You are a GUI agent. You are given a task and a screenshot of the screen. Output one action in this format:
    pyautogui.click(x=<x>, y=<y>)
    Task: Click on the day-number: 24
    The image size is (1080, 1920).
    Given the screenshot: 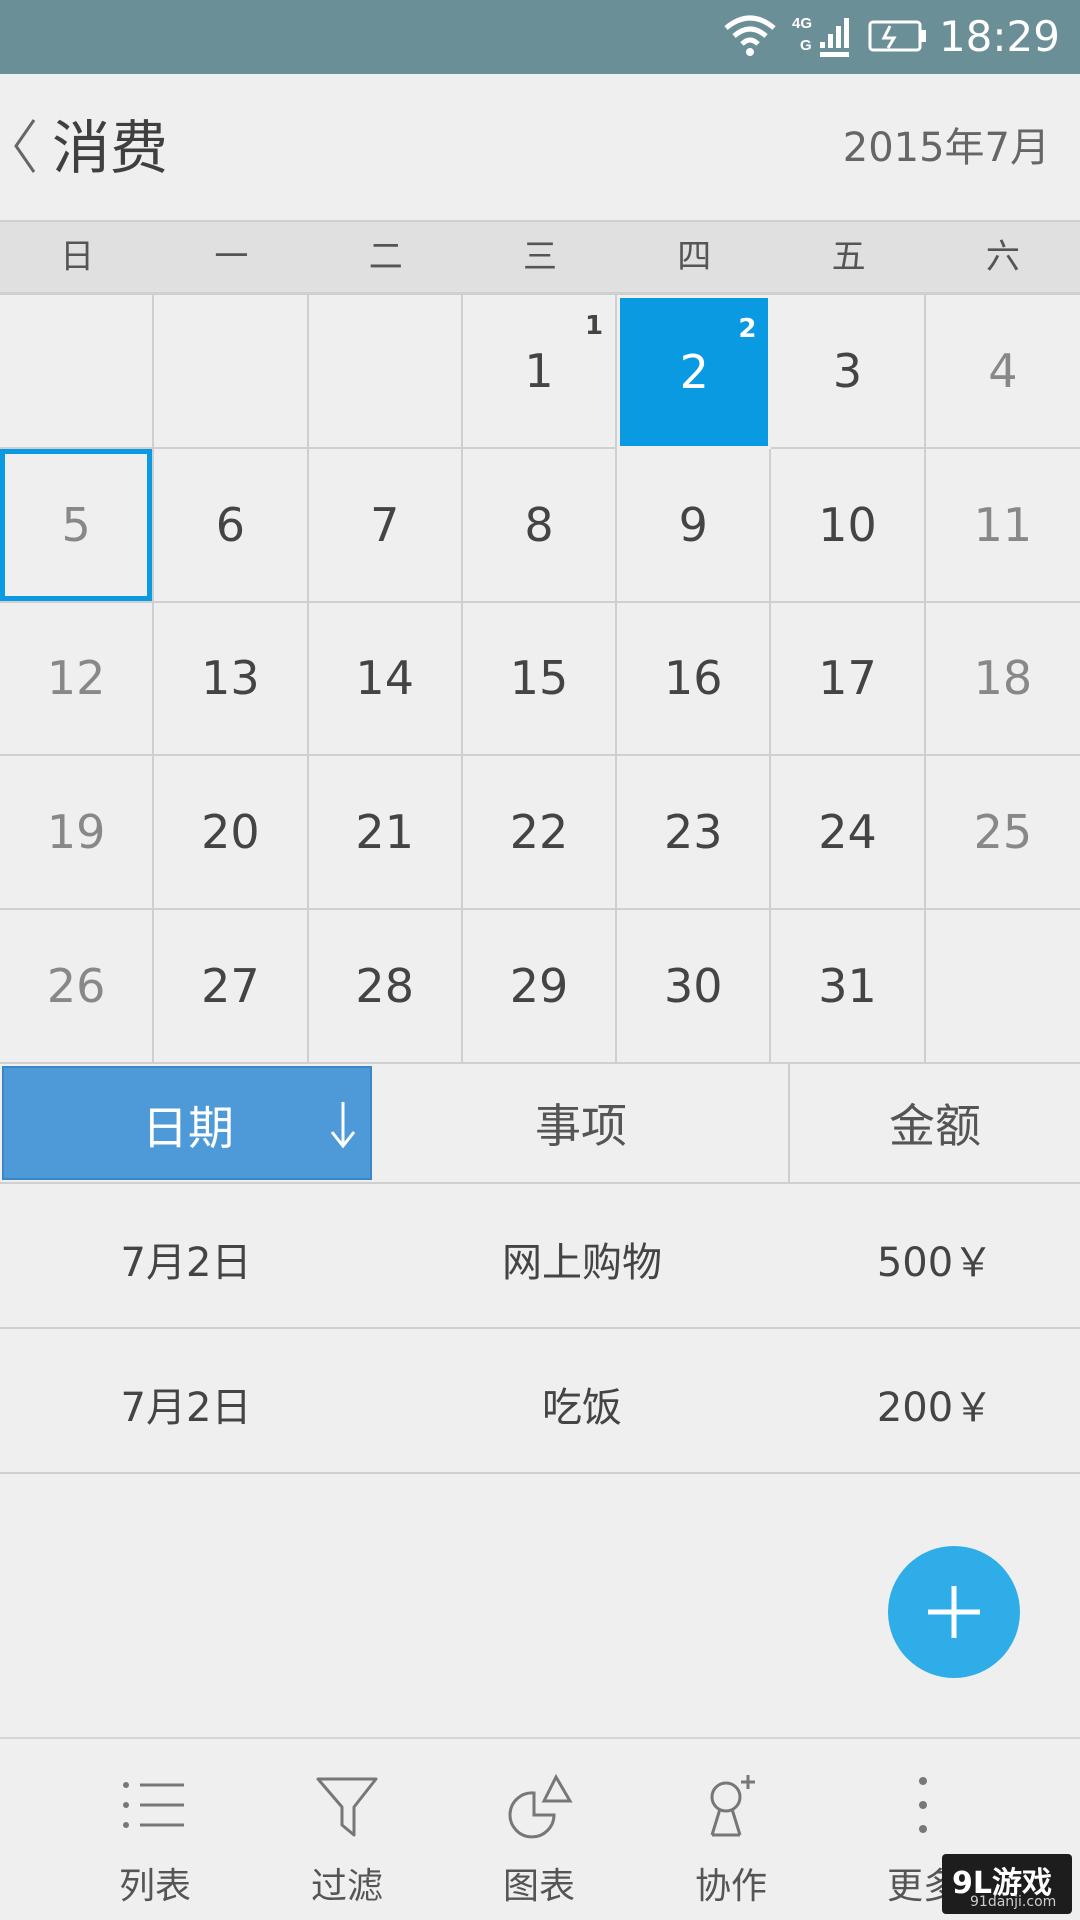 What is the action you would take?
    pyautogui.click(x=847, y=832)
    